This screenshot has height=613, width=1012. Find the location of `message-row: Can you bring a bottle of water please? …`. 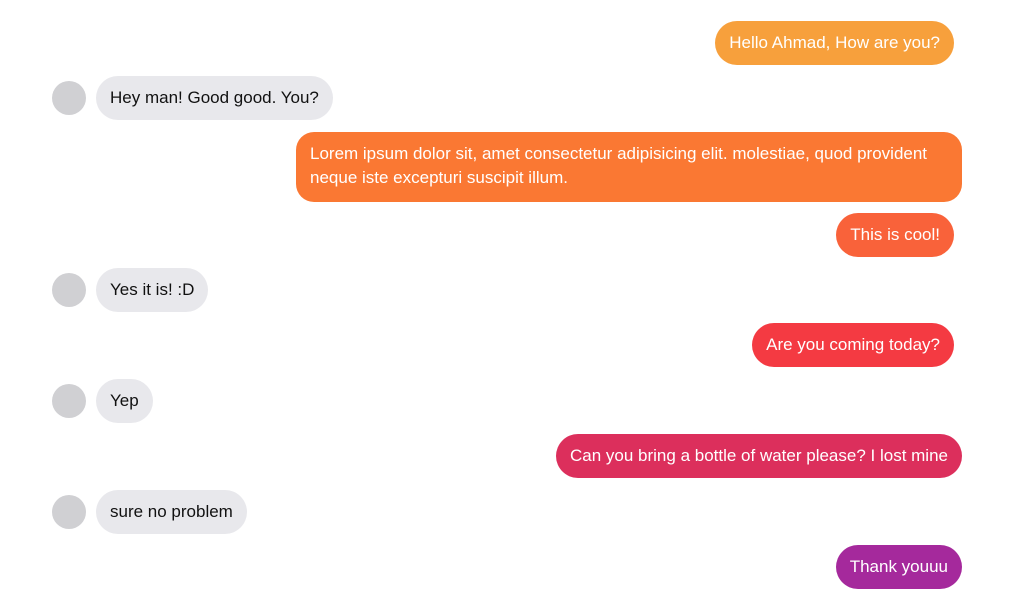

message-row: Can you bring a bottle of water please? … is located at coordinates (506, 456).